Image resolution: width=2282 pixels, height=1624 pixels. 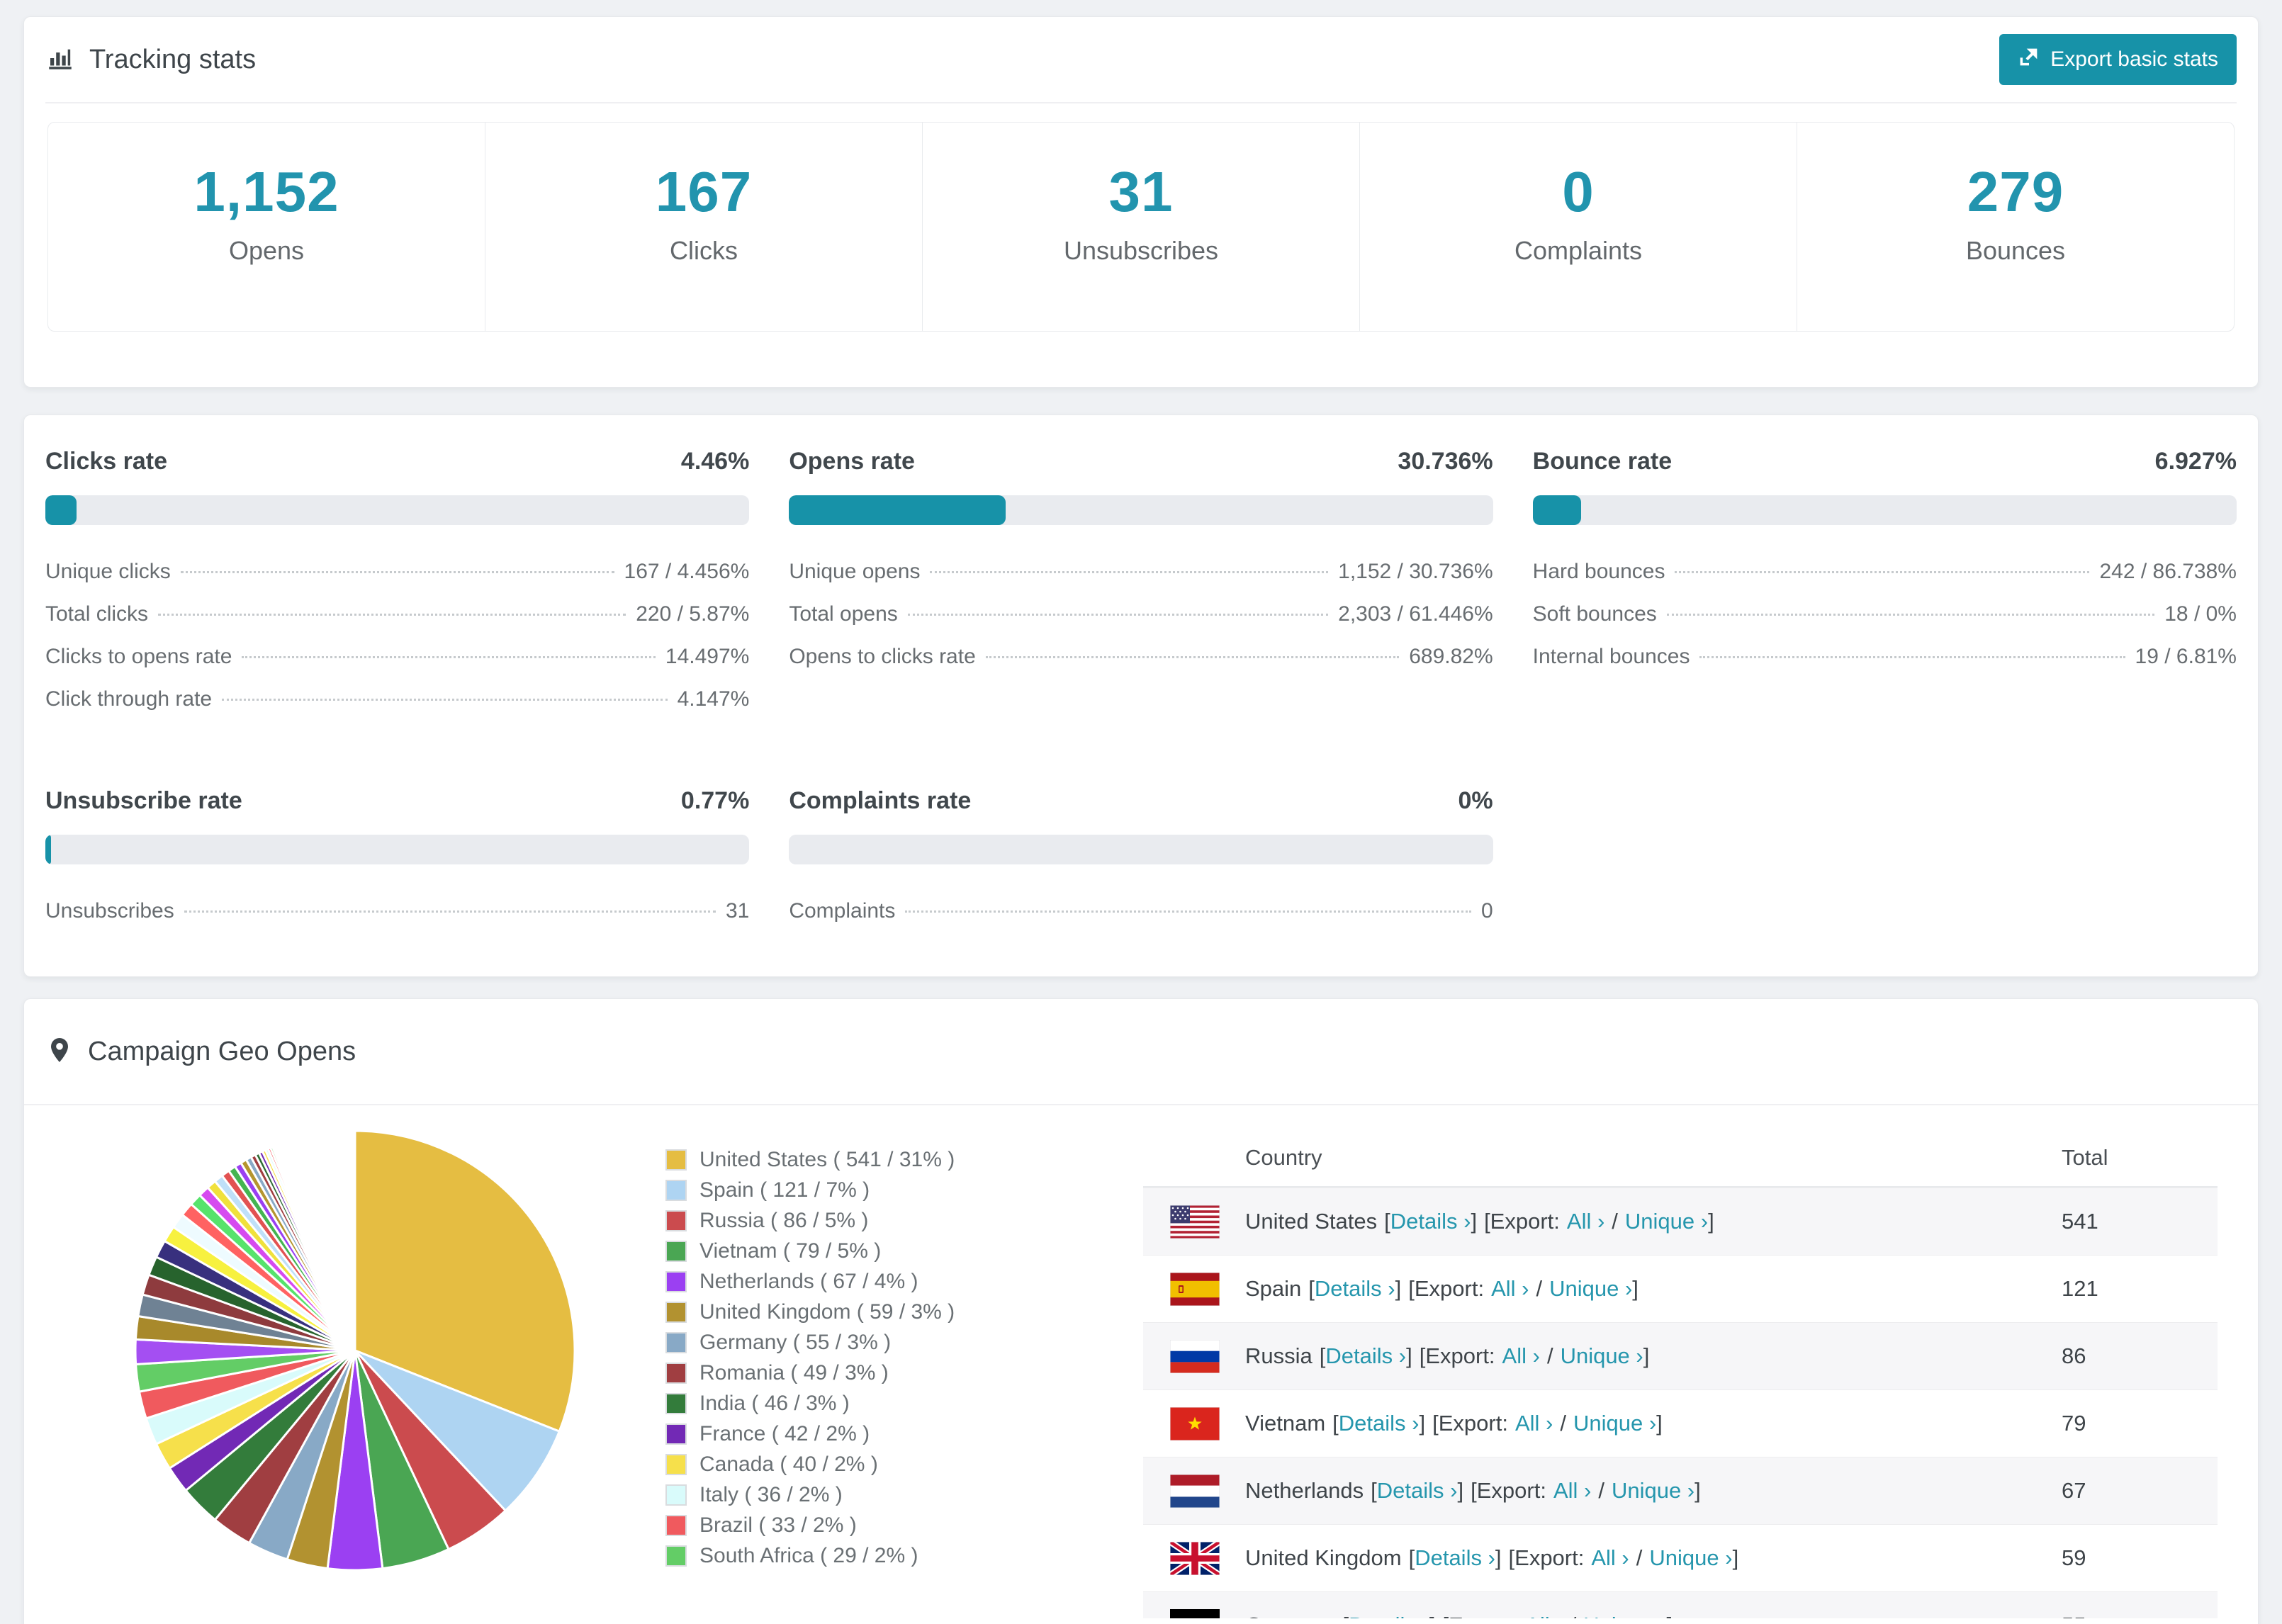 What do you see at coordinates (60, 60) in the screenshot?
I see `bar-chart-icon` at bounding box center [60, 60].